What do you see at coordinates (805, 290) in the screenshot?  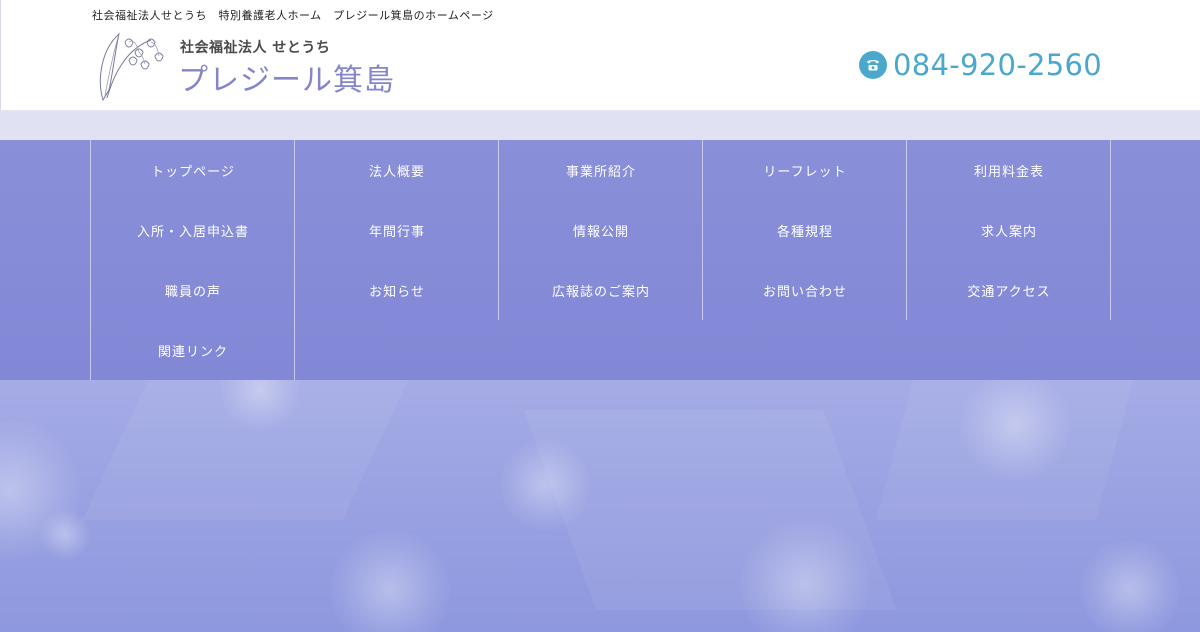 I see `nav-item-contact: お問い合わせ` at bounding box center [805, 290].